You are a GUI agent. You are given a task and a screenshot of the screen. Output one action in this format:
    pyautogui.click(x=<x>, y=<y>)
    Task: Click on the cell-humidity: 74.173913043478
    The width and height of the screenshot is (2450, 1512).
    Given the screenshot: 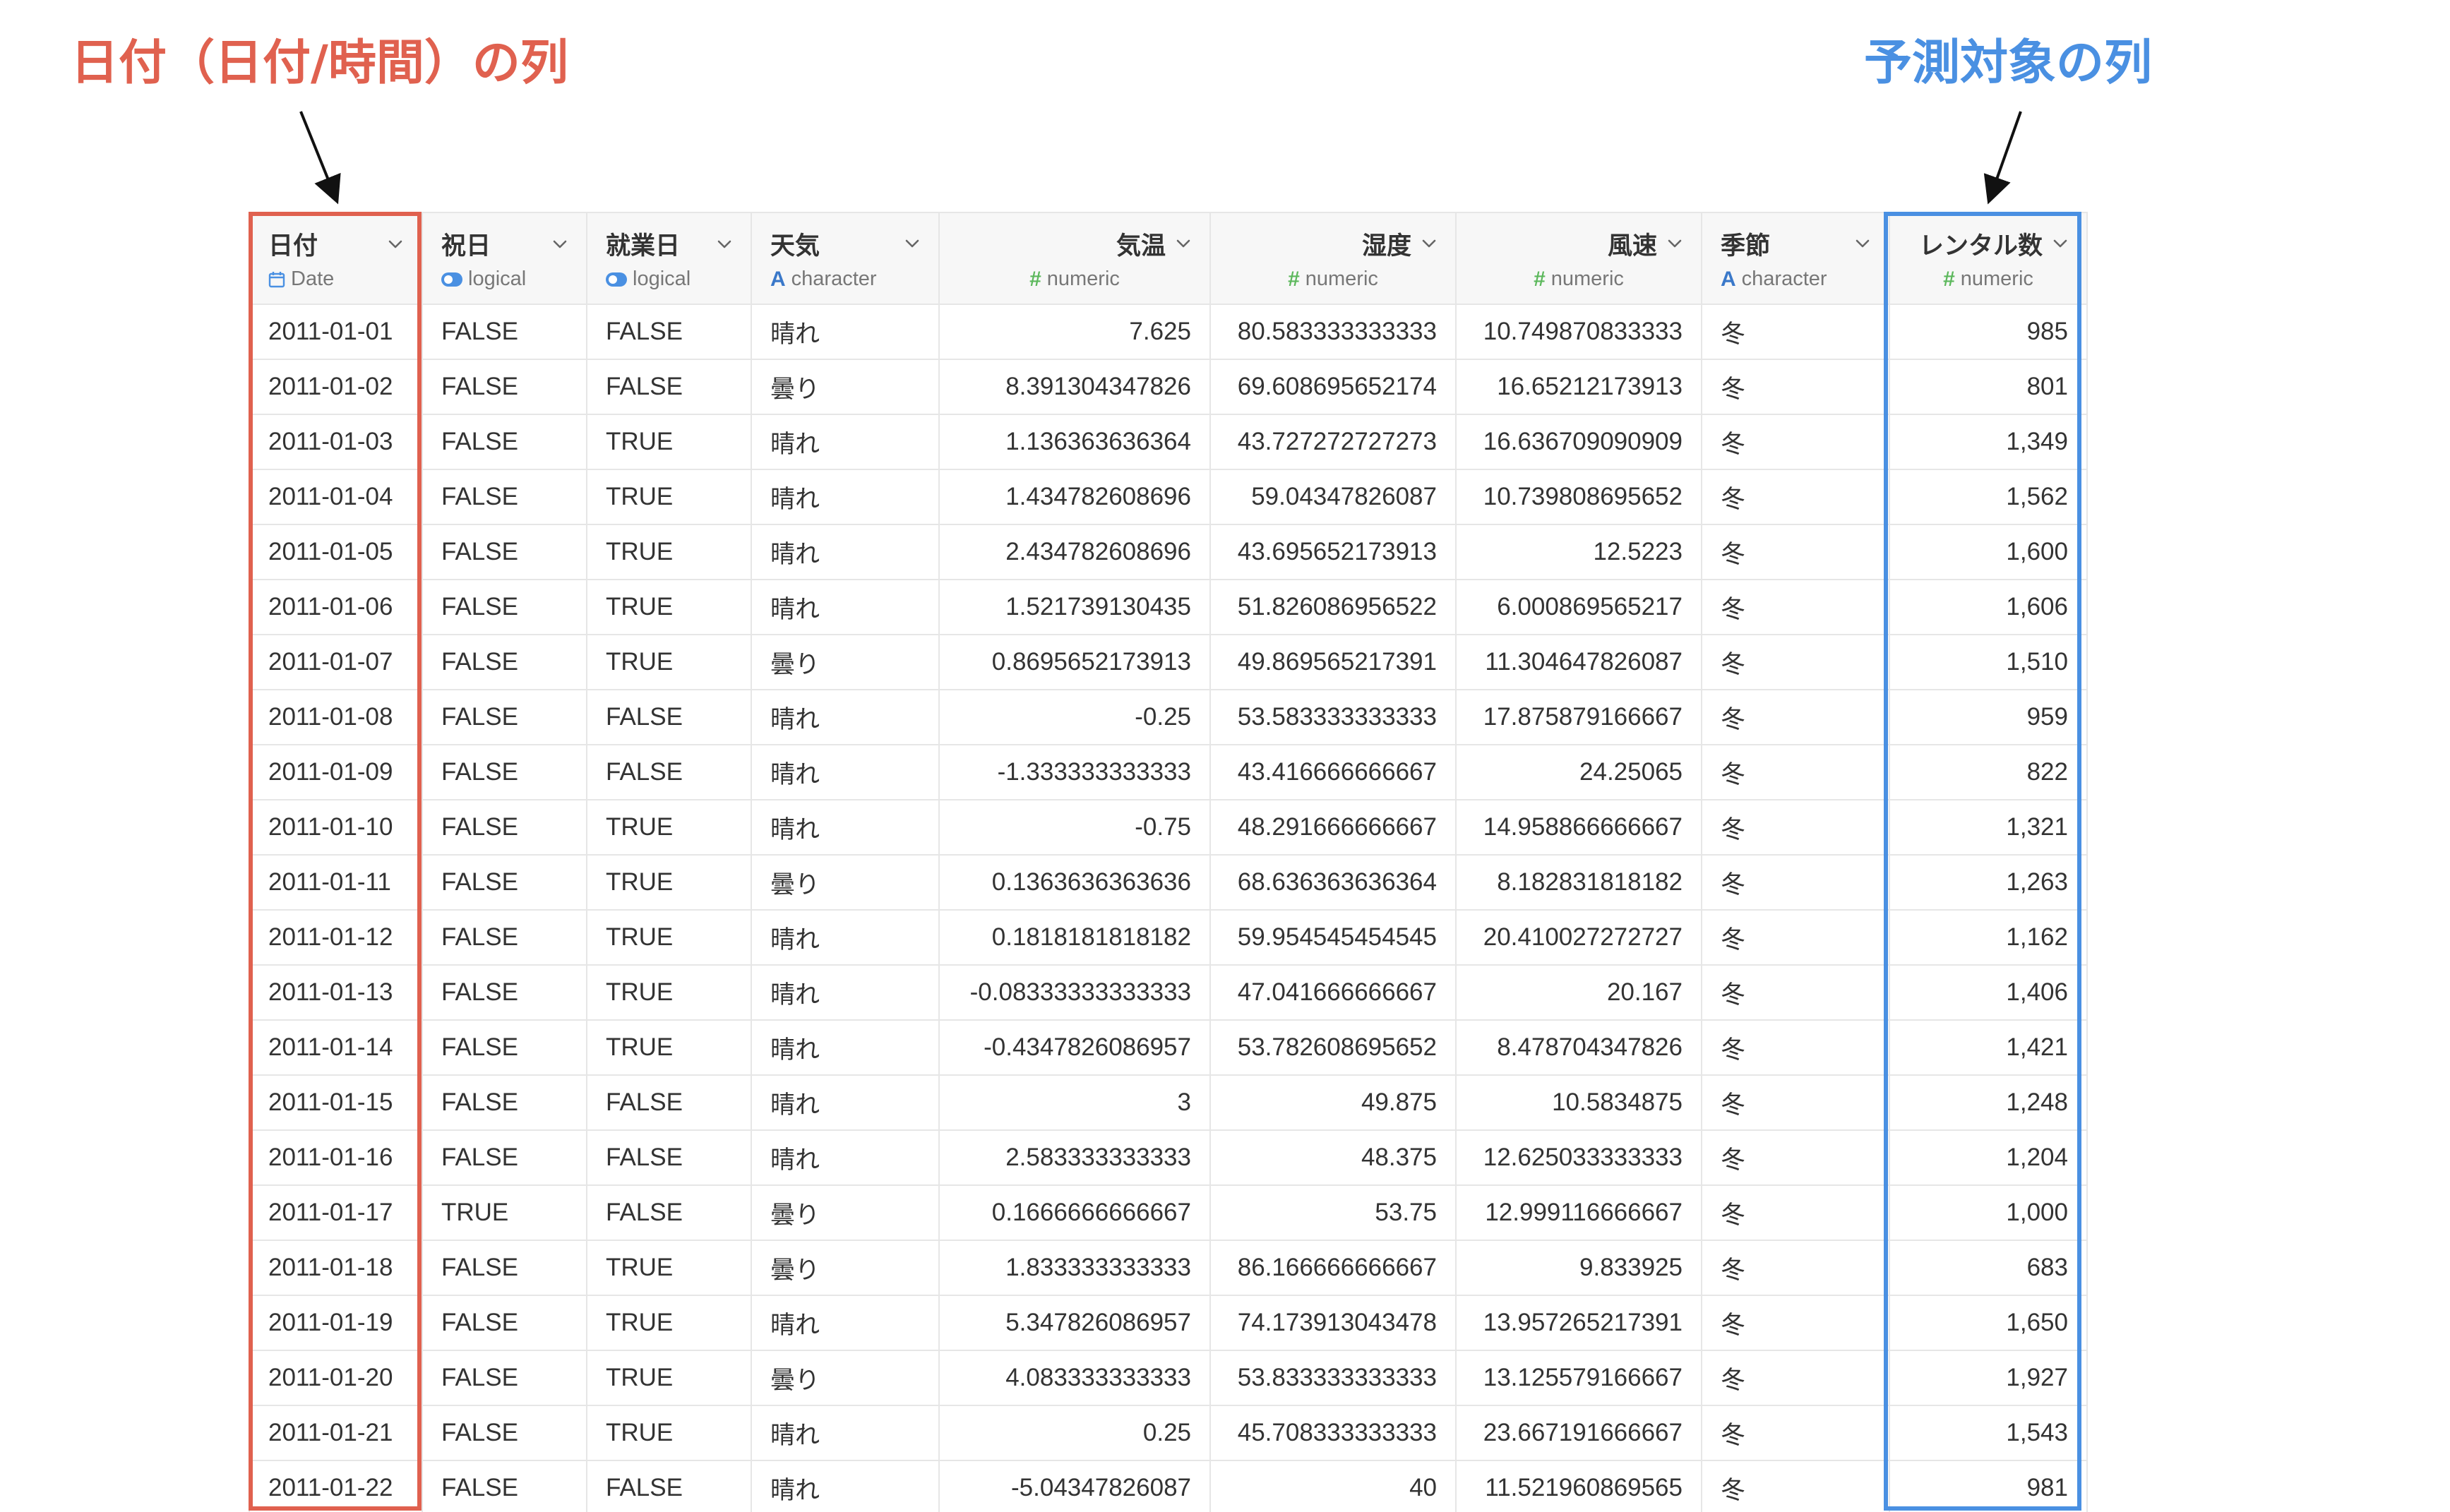 What is the action you would take?
    pyautogui.click(x=1333, y=1323)
    